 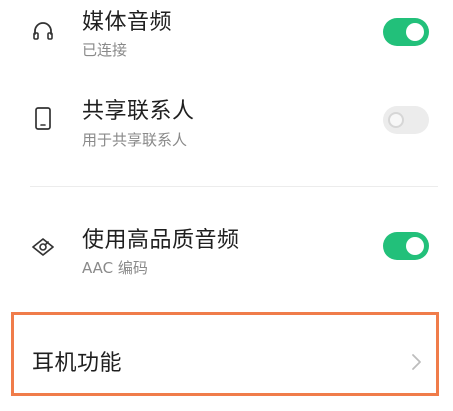 I want to click on media-audio-status: 已连接, so click(x=105, y=50).